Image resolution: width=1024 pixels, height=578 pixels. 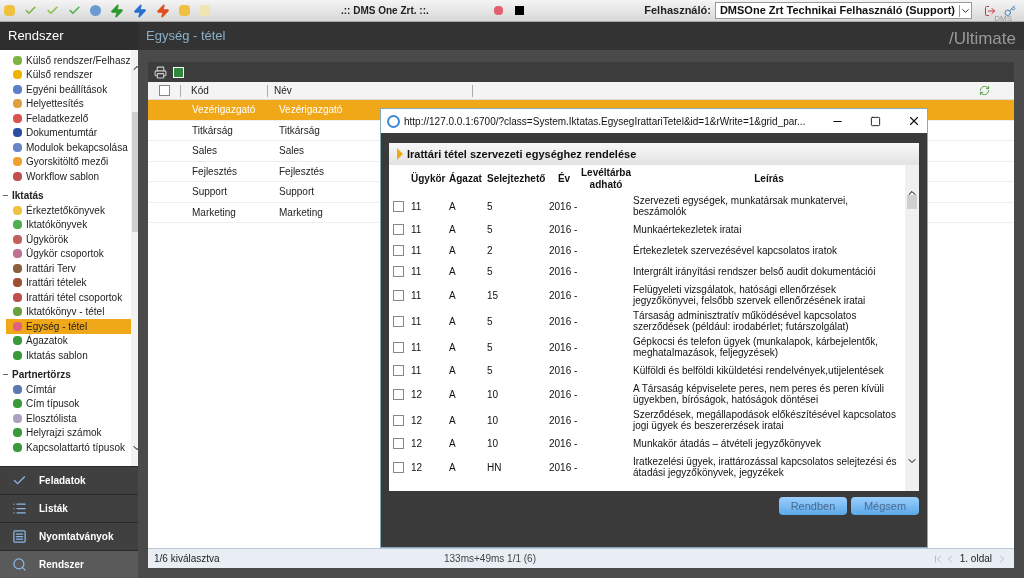 What do you see at coordinates (187, 559) in the screenshot?
I see `selection-count: 1/6 kiválasztva` at bounding box center [187, 559].